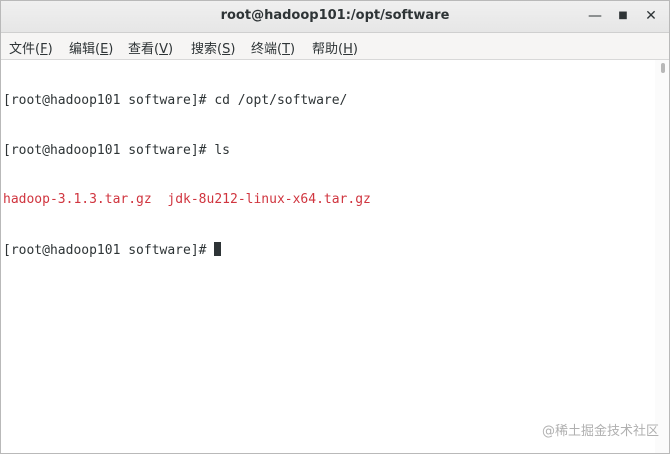 The height and width of the screenshot is (454, 670). I want to click on maximize-icon: ■, so click(623, 16).